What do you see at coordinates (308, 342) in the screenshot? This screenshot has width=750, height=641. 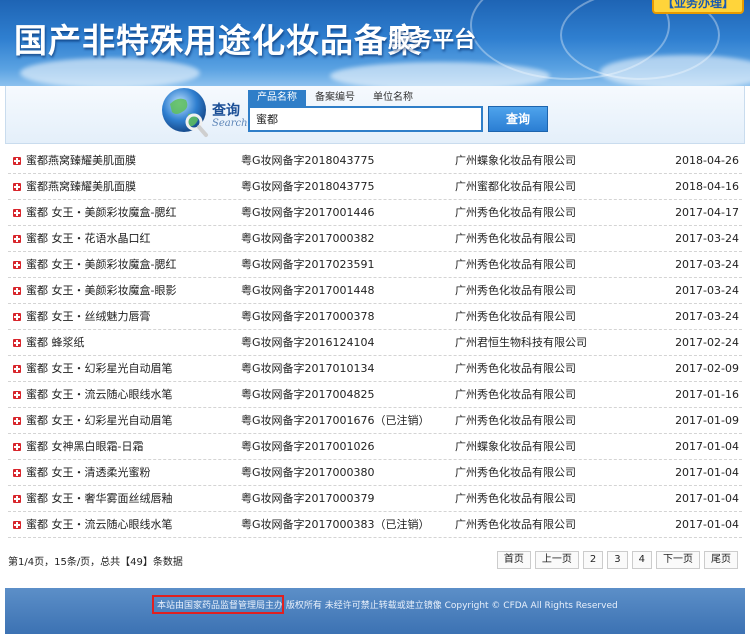 I see `record-number: 粤G妆网备字2016124104` at bounding box center [308, 342].